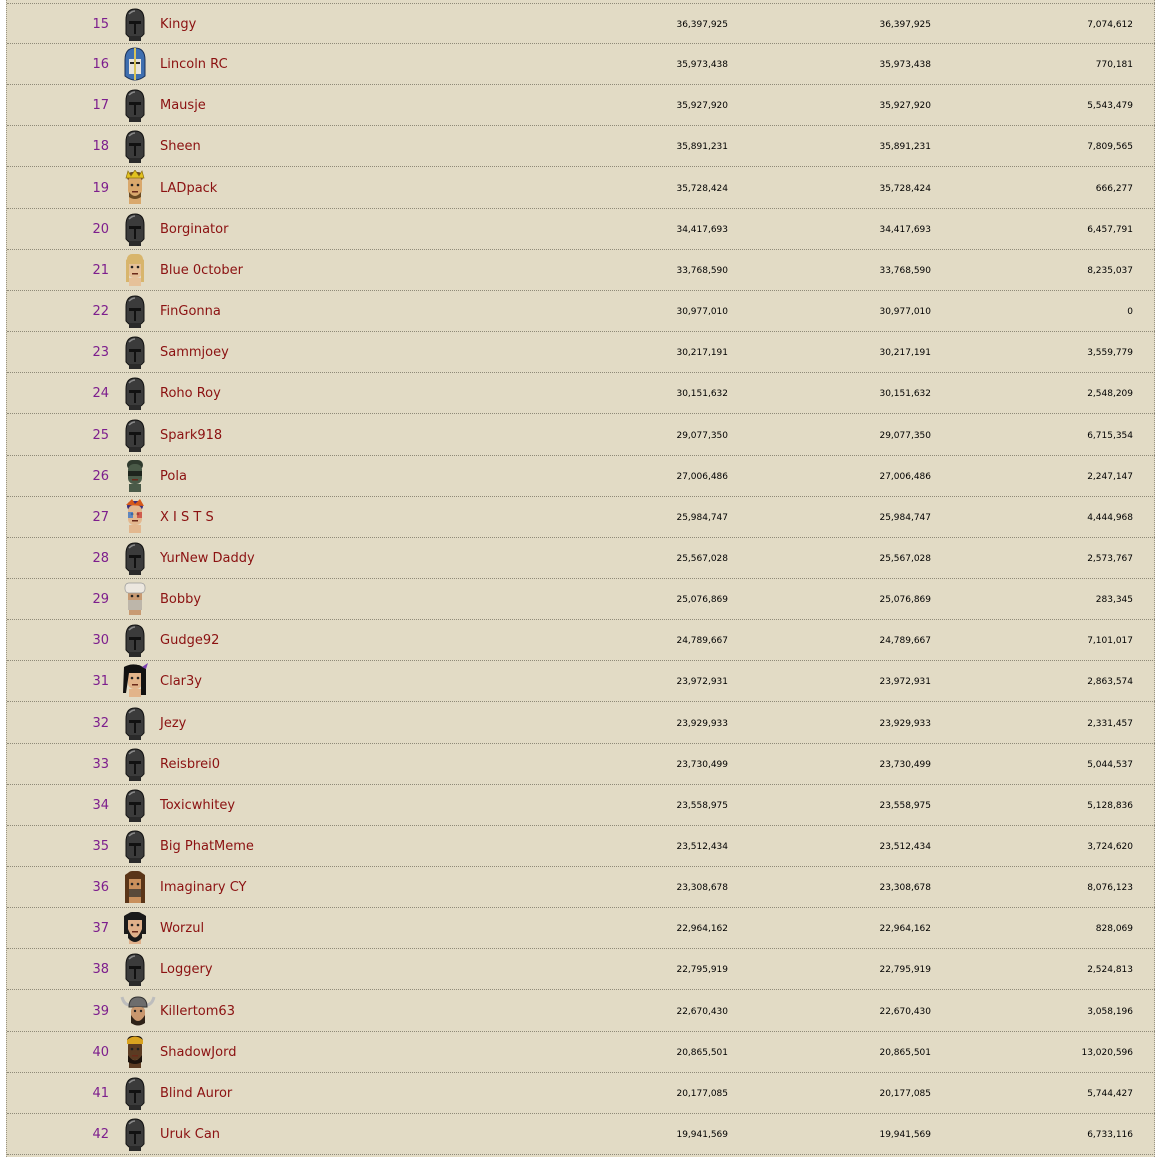 This screenshot has width=1157, height=1157. Describe the element at coordinates (1110, 970) in the screenshot. I see `score-value-3: 2,524,813` at that location.